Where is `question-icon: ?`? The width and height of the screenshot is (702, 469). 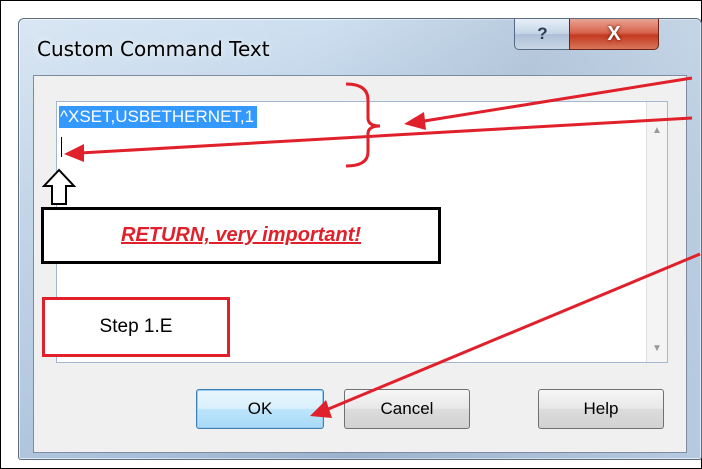 question-icon: ? is located at coordinates (542, 33).